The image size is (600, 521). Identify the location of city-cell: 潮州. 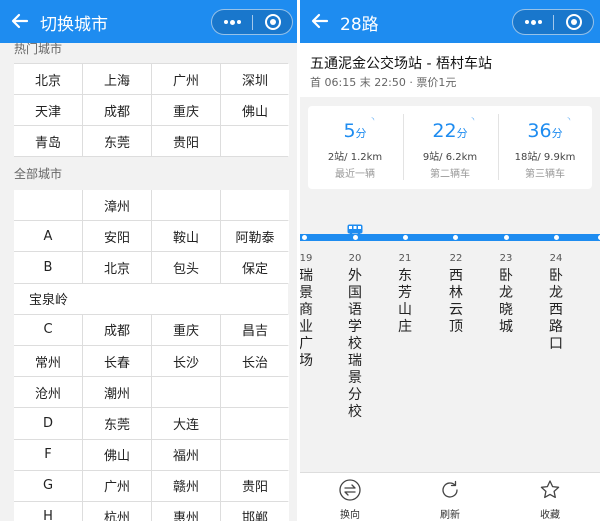
(117, 392).